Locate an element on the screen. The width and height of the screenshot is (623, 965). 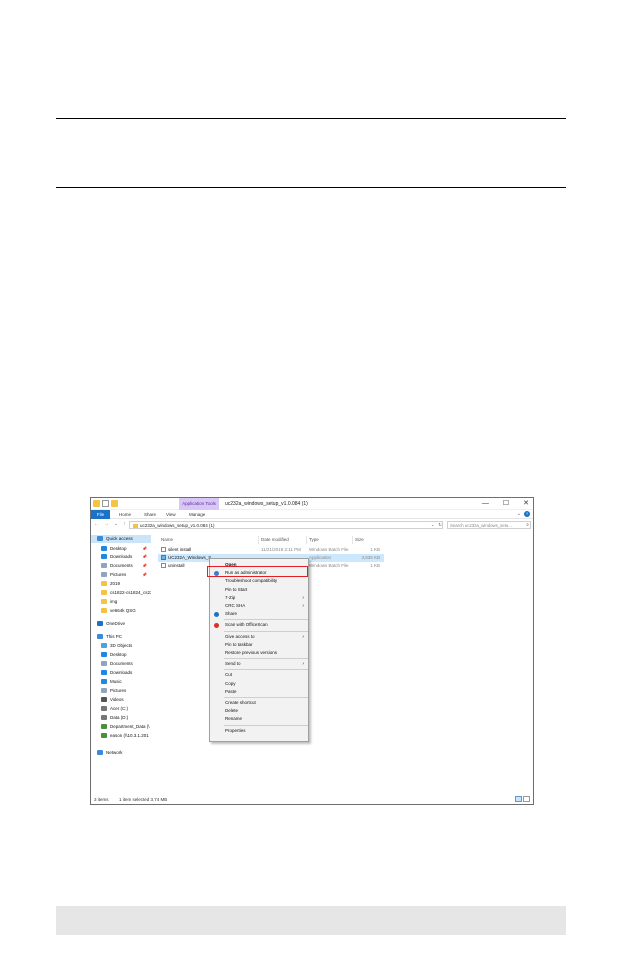
nav-item-data-d: Data (D:) is located at coordinates (121, 718).